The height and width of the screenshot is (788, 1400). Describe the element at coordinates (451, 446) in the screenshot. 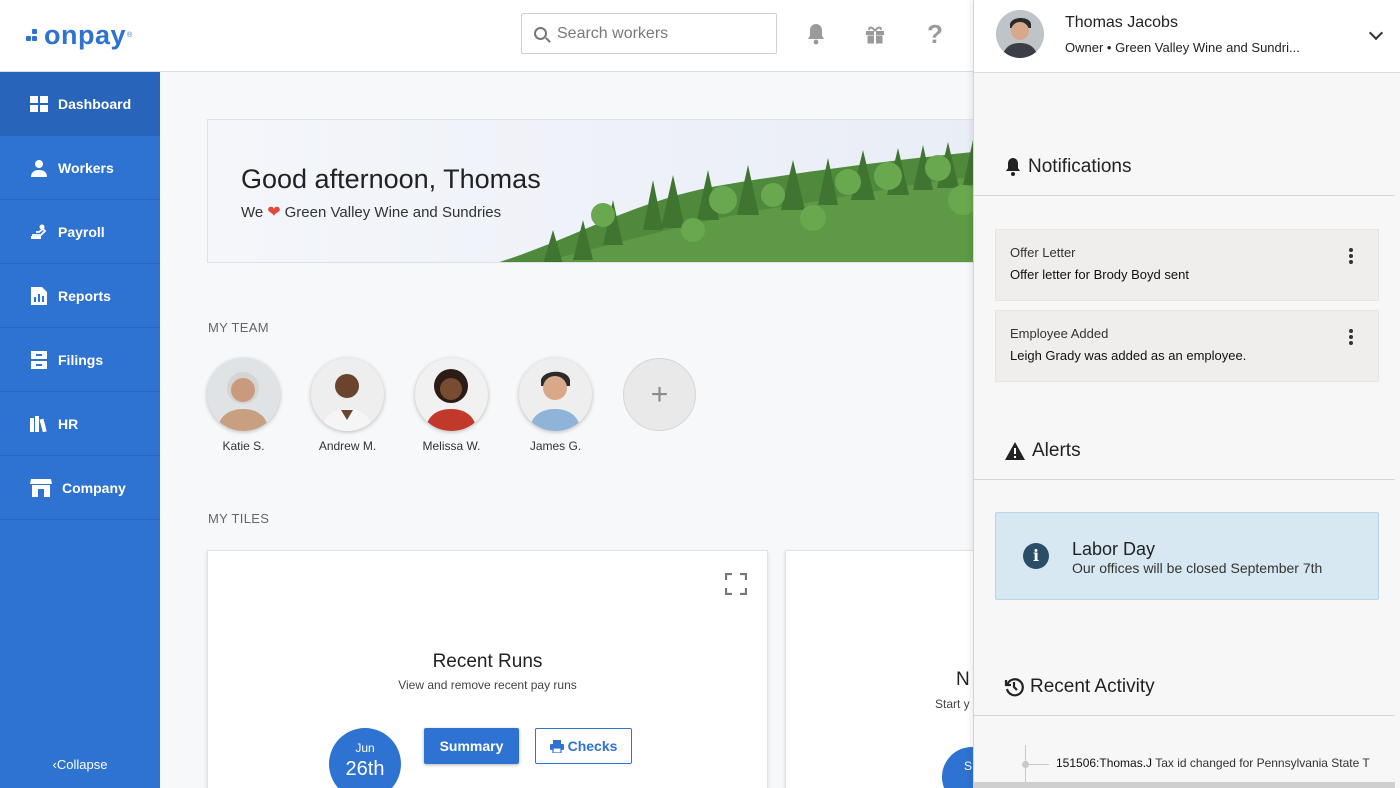

I see `team-member-name: Melissa W.` at that location.